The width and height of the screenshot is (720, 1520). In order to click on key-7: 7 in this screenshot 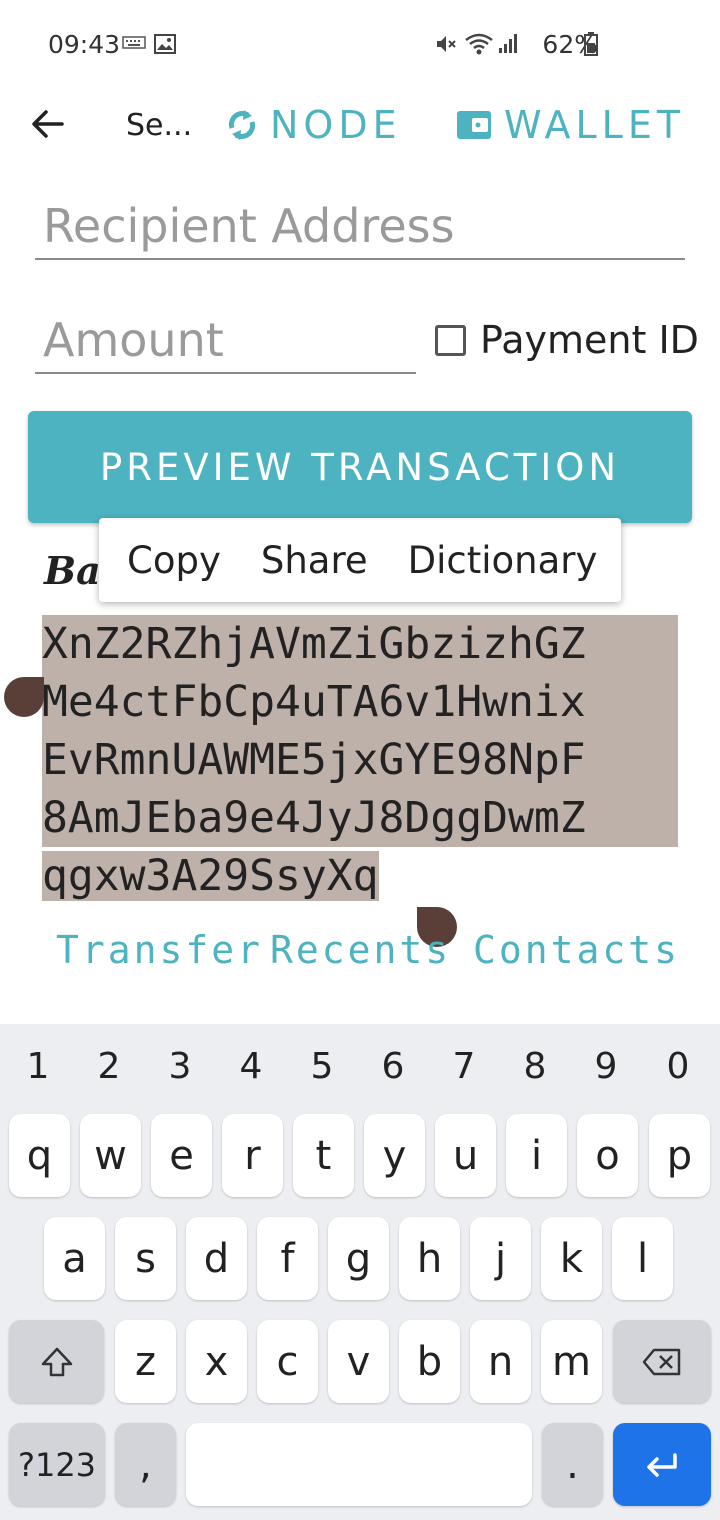, I will do `click(464, 1066)`.